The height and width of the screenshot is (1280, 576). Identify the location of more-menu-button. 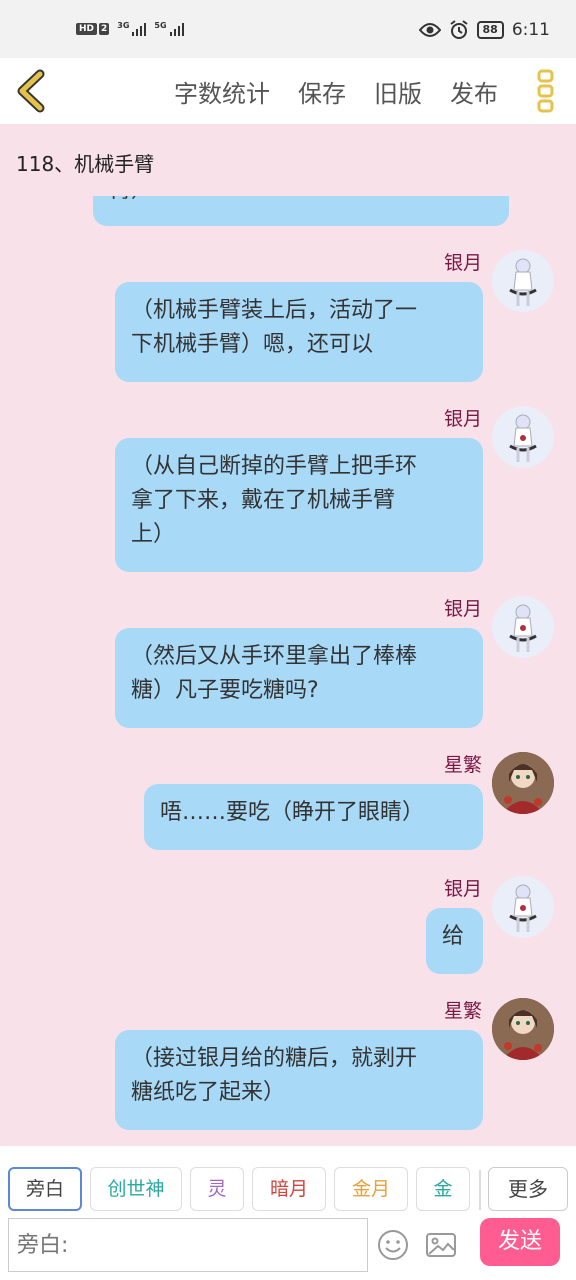
(546, 91).